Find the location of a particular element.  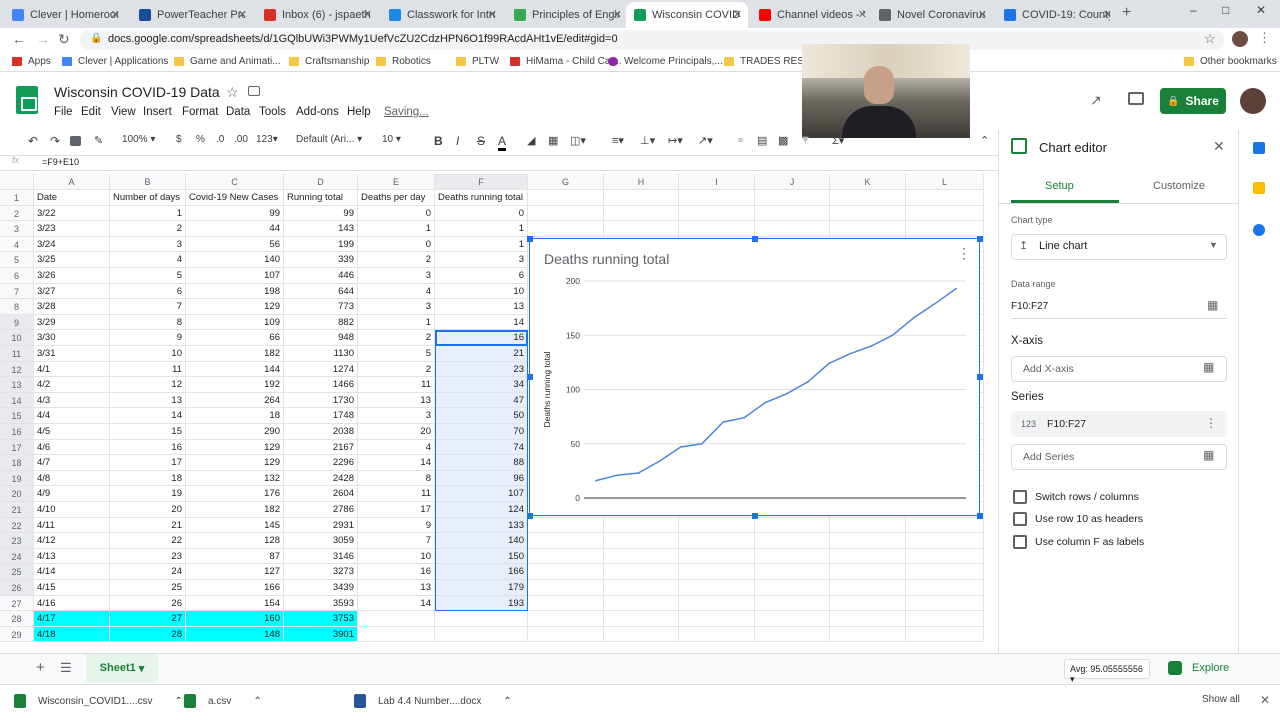

column-title-cell: Number of days is located at coordinates (148, 198).